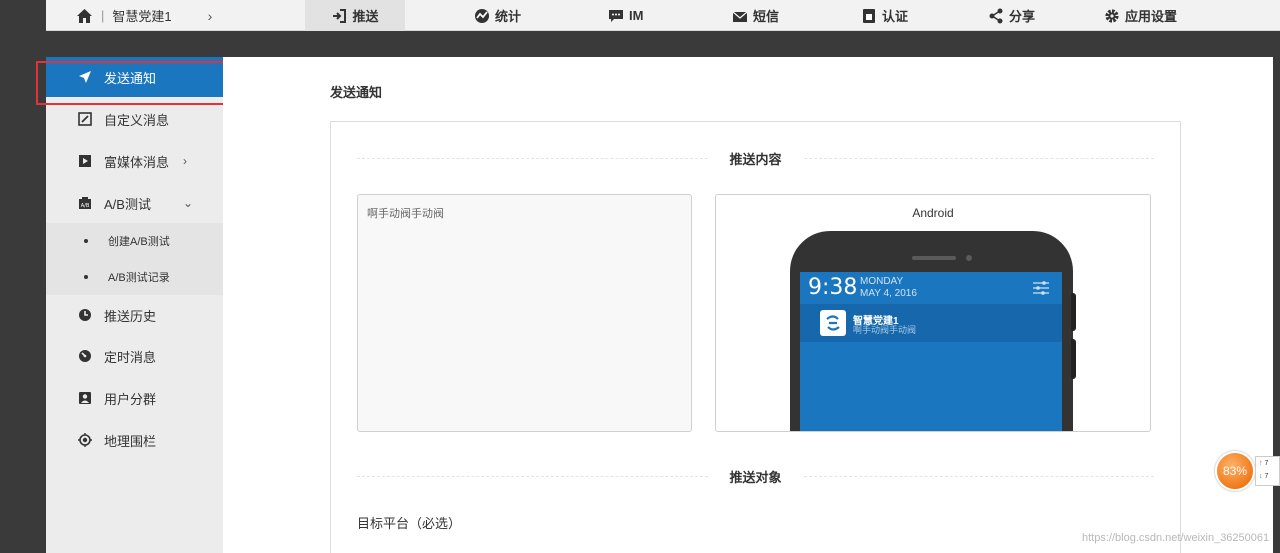 The height and width of the screenshot is (553, 1280). I want to click on stats-icon, so click(482, 15).